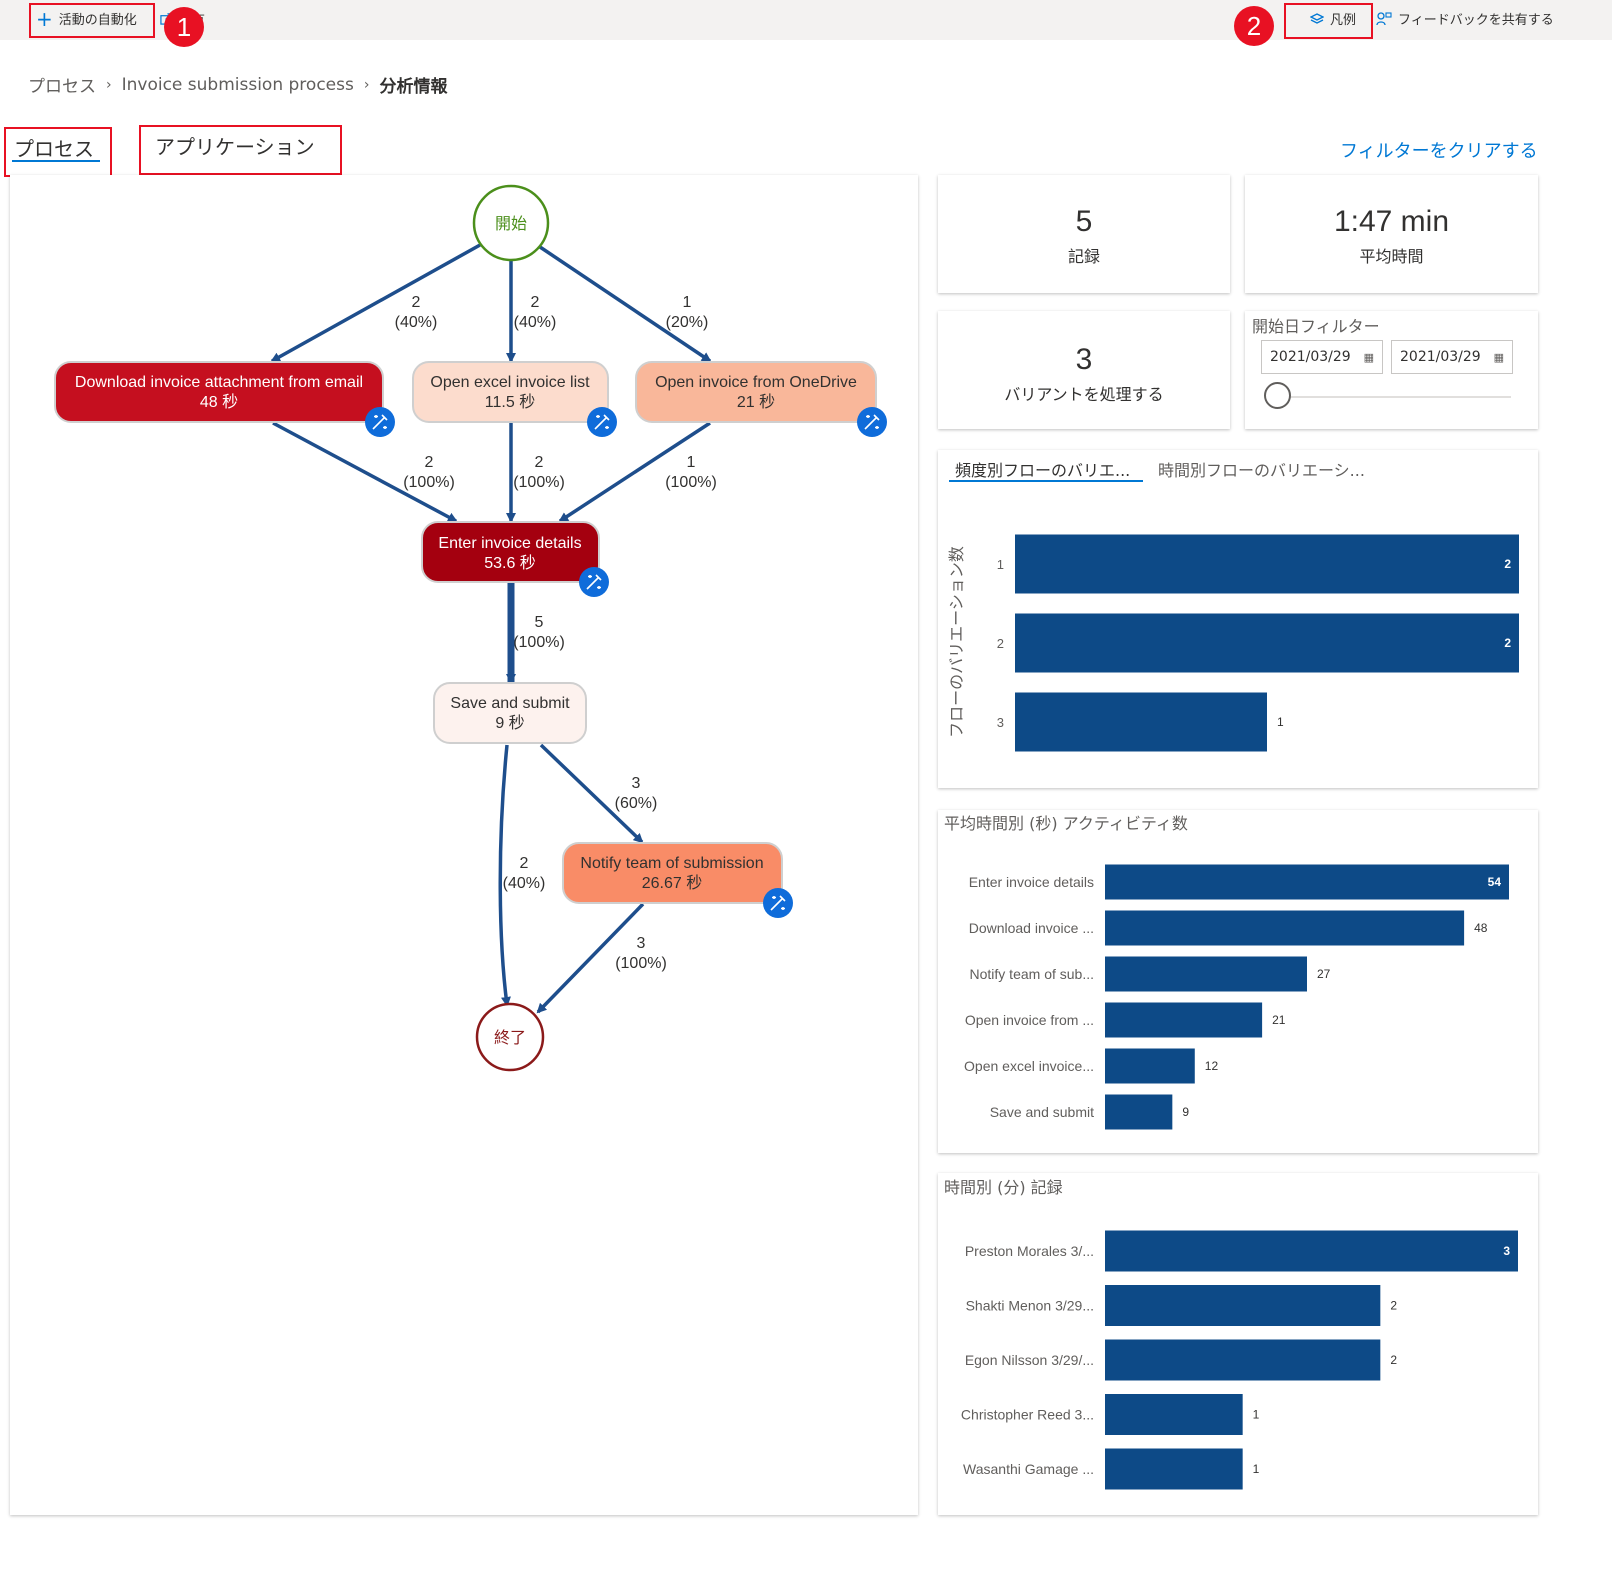 This screenshot has height=1572, width=1612. What do you see at coordinates (1310, 357) in the screenshot?
I see `start-date-value: 2021/03/29` at bounding box center [1310, 357].